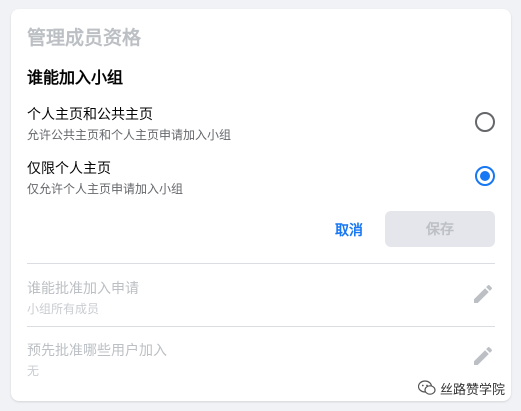  I want to click on radio-selected-dot, so click(485, 176).